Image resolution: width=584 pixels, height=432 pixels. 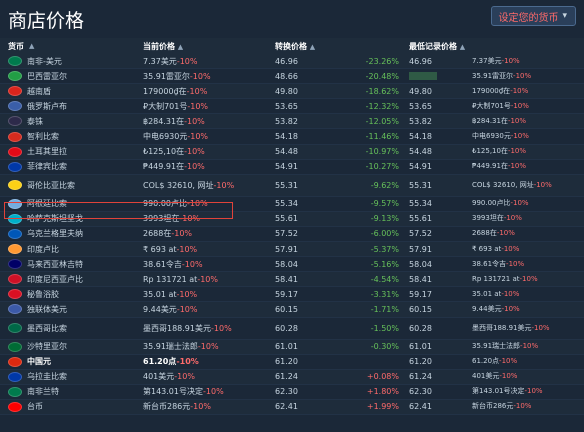 What do you see at coordinates (491, 90) in the screenshot?
I see `lowest-price-value: 179000₫在` at bounding box center [491, 90].